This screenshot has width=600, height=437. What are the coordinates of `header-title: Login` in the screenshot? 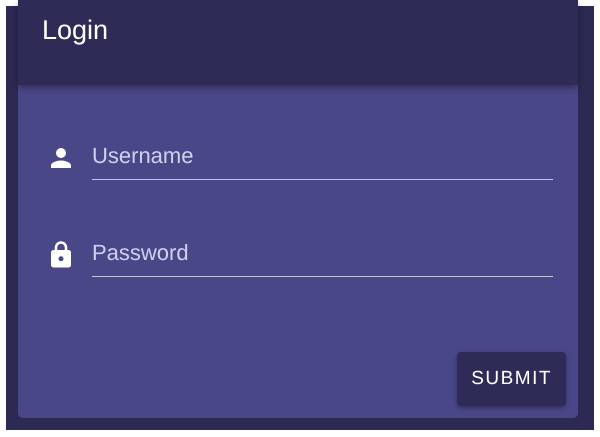 It's located at (75, 30).